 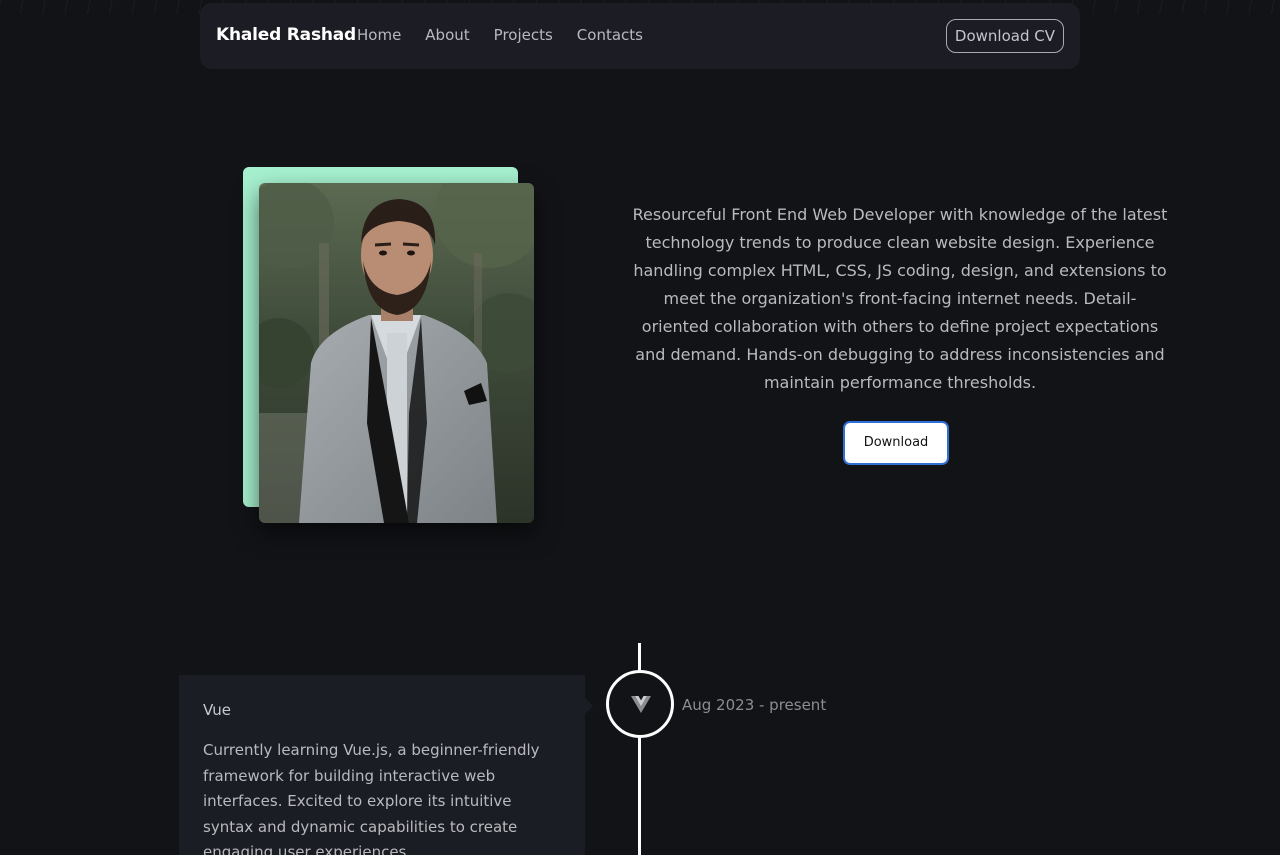 I want to click on timeline-card-pointer, so click(x=589, y=706).